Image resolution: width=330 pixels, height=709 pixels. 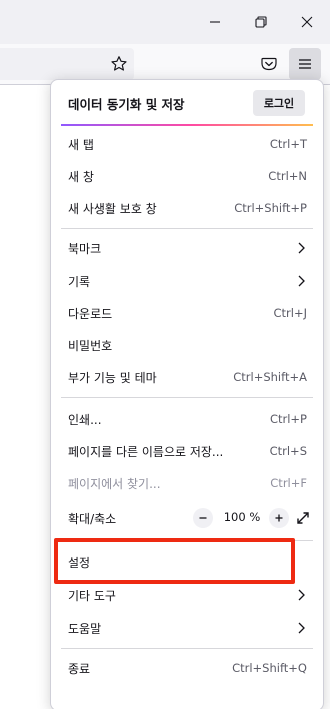 I want to click on fullscreen-icon, so click(x=303, y=518).